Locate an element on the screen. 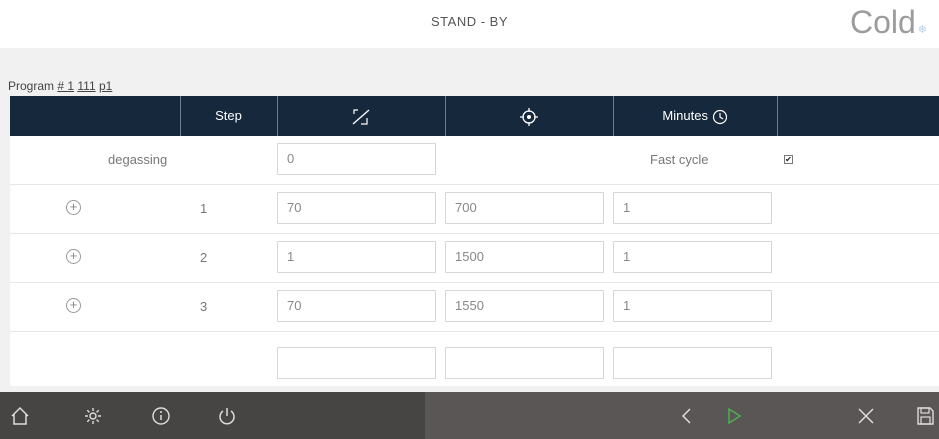 This screenshot has width=939, height=439. save-icon is located at coordinates (925, 416).